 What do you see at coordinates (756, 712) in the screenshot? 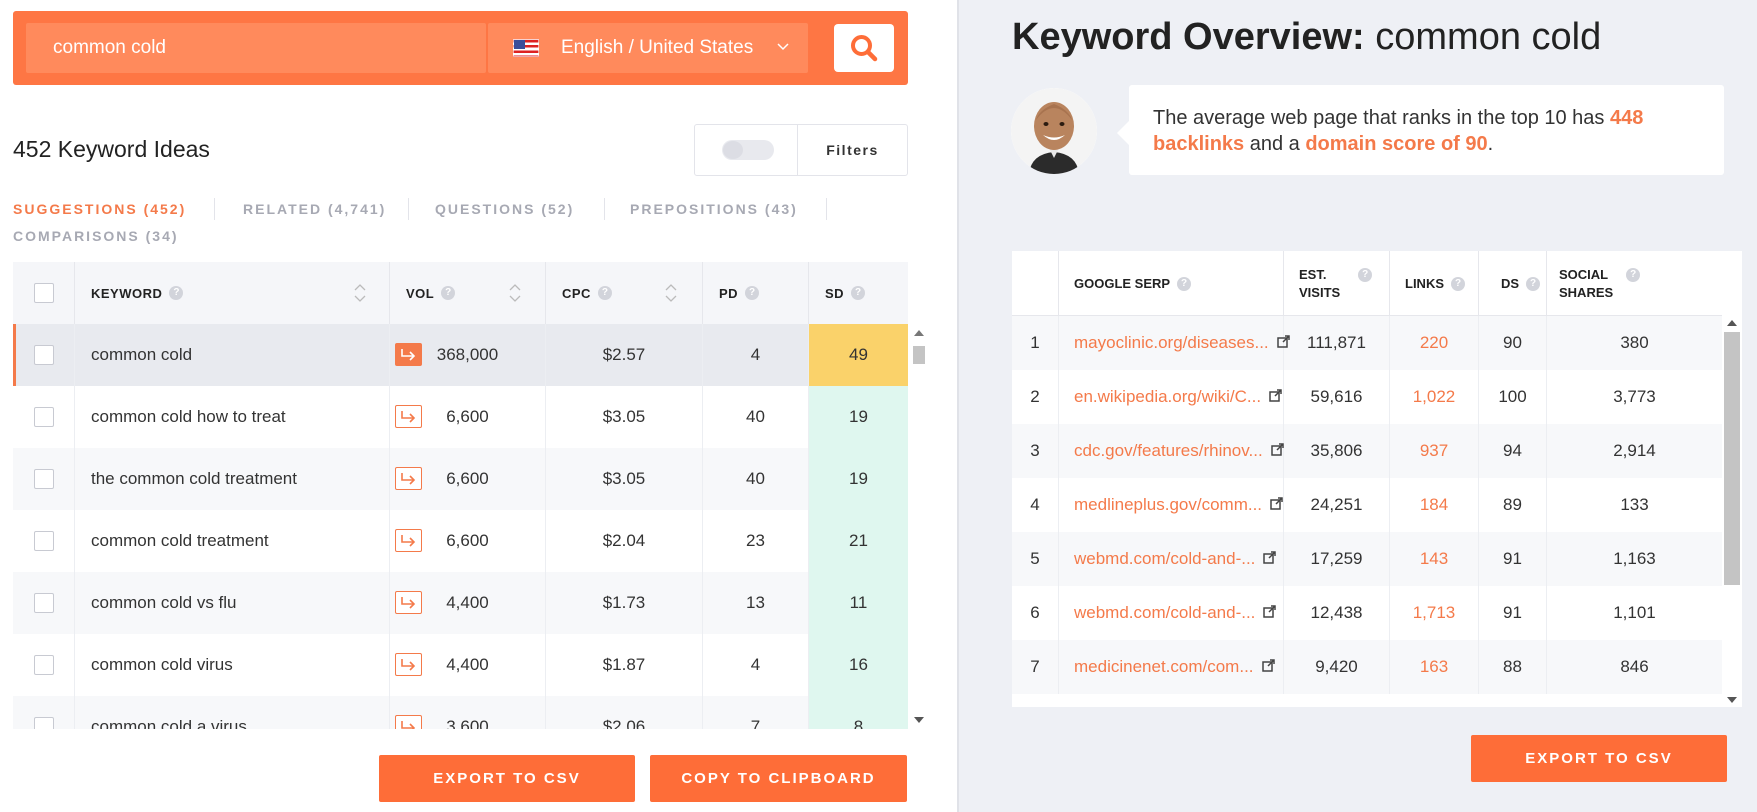
I see `pd-cell: 7` at bounding box center [756, 712].